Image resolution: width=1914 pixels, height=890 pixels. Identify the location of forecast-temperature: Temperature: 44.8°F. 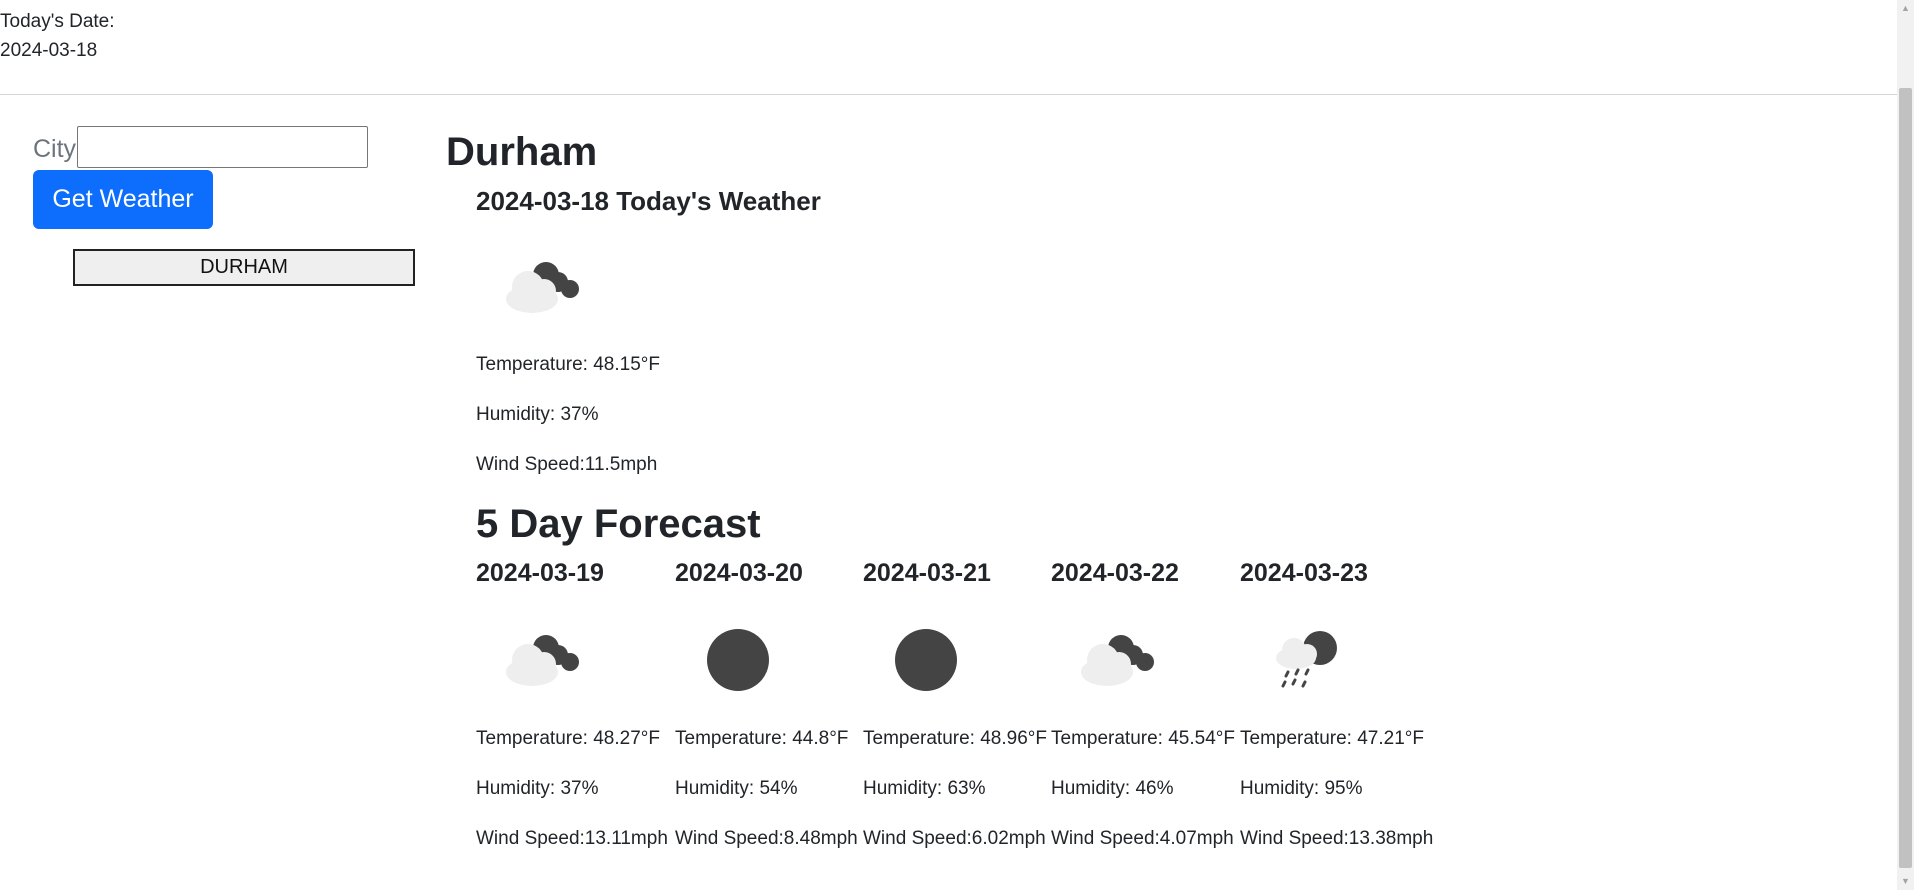
(762, 738).